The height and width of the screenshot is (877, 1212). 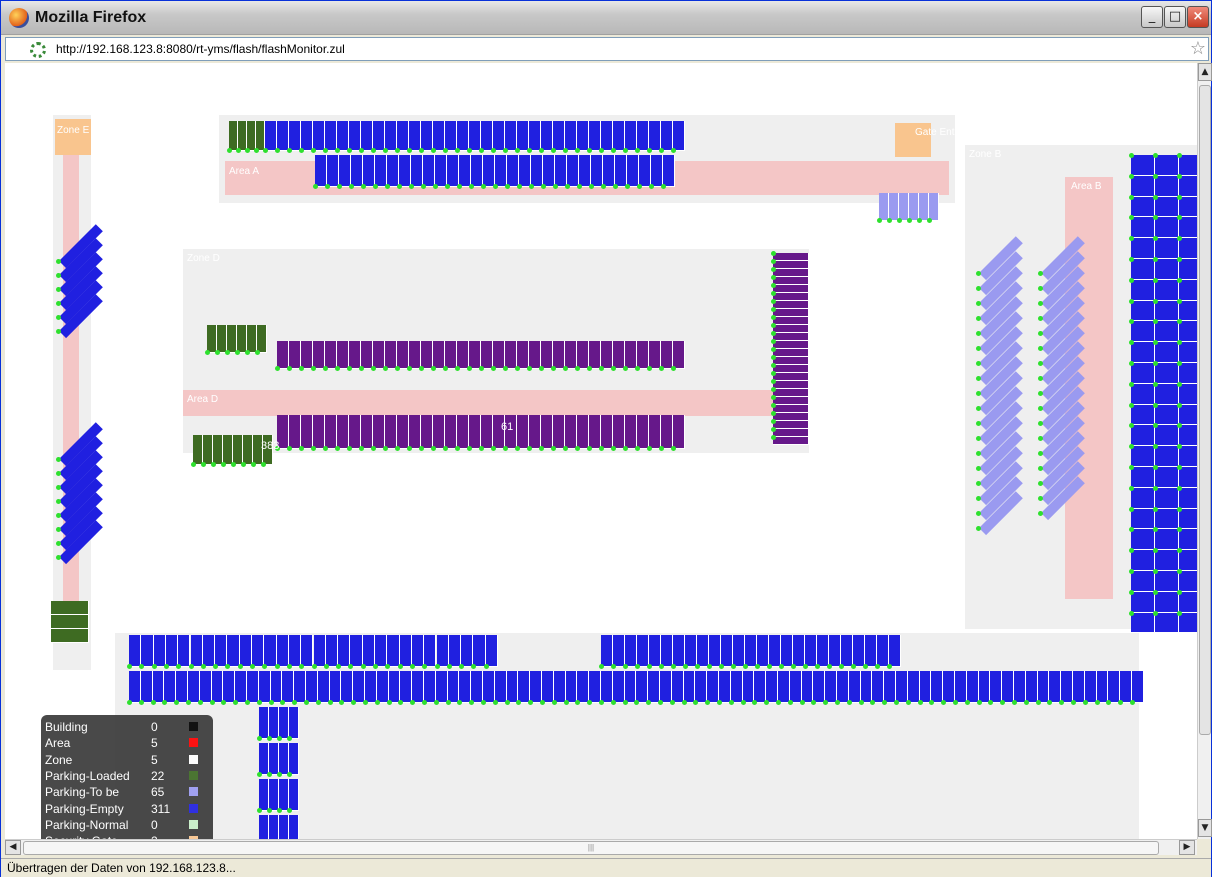 I want to click on vertical-scrollbar: ▲ ▼, so click(x=1204, y=451).